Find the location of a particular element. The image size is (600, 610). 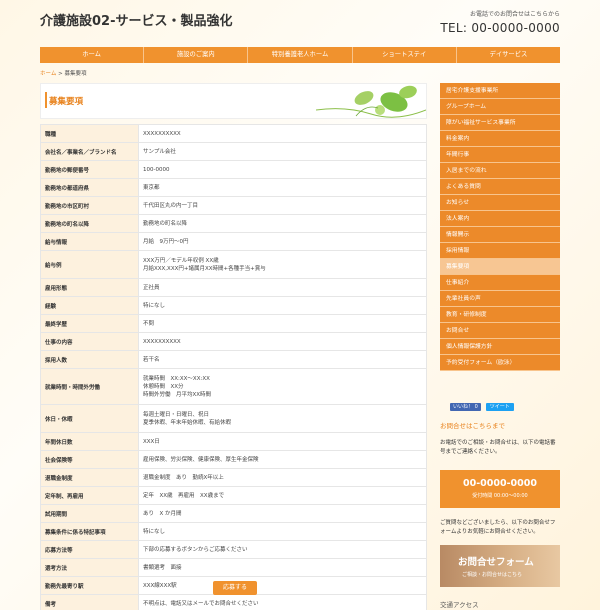

table-row: 採用人数 若干名 is located at coordinates (233, 359).